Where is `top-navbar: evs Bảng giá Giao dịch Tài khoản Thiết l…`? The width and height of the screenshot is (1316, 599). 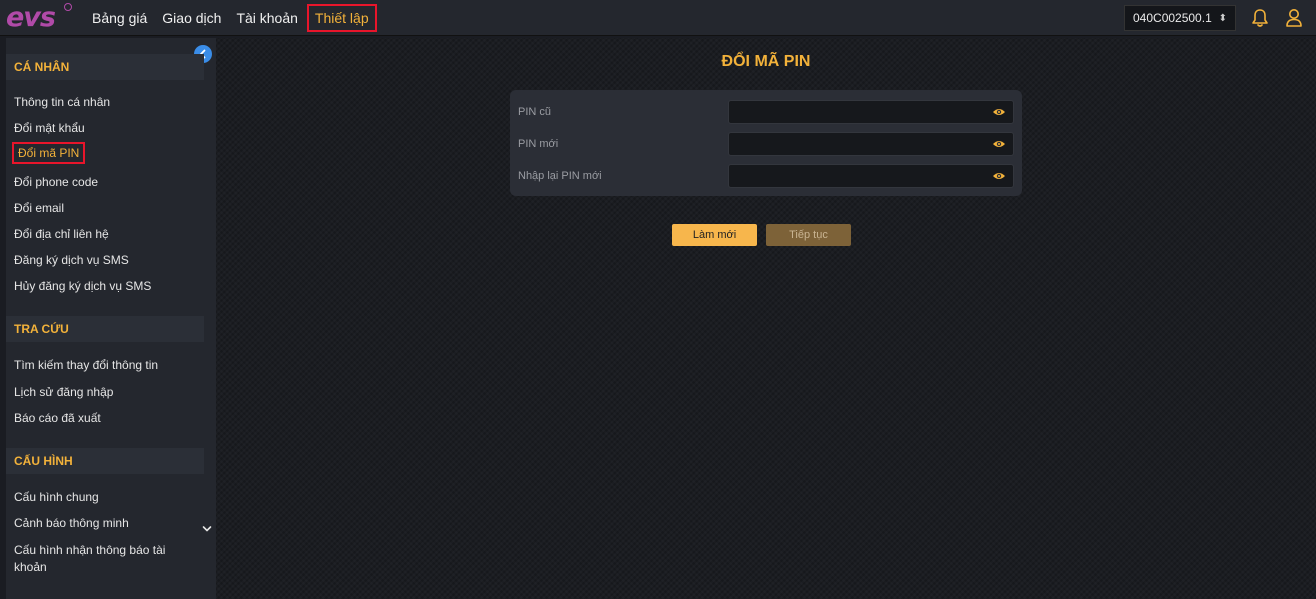
top-navbar: evs Bảng giá Giao dịch Tài khoản Thiết l… is located at coordinates (658, 18).